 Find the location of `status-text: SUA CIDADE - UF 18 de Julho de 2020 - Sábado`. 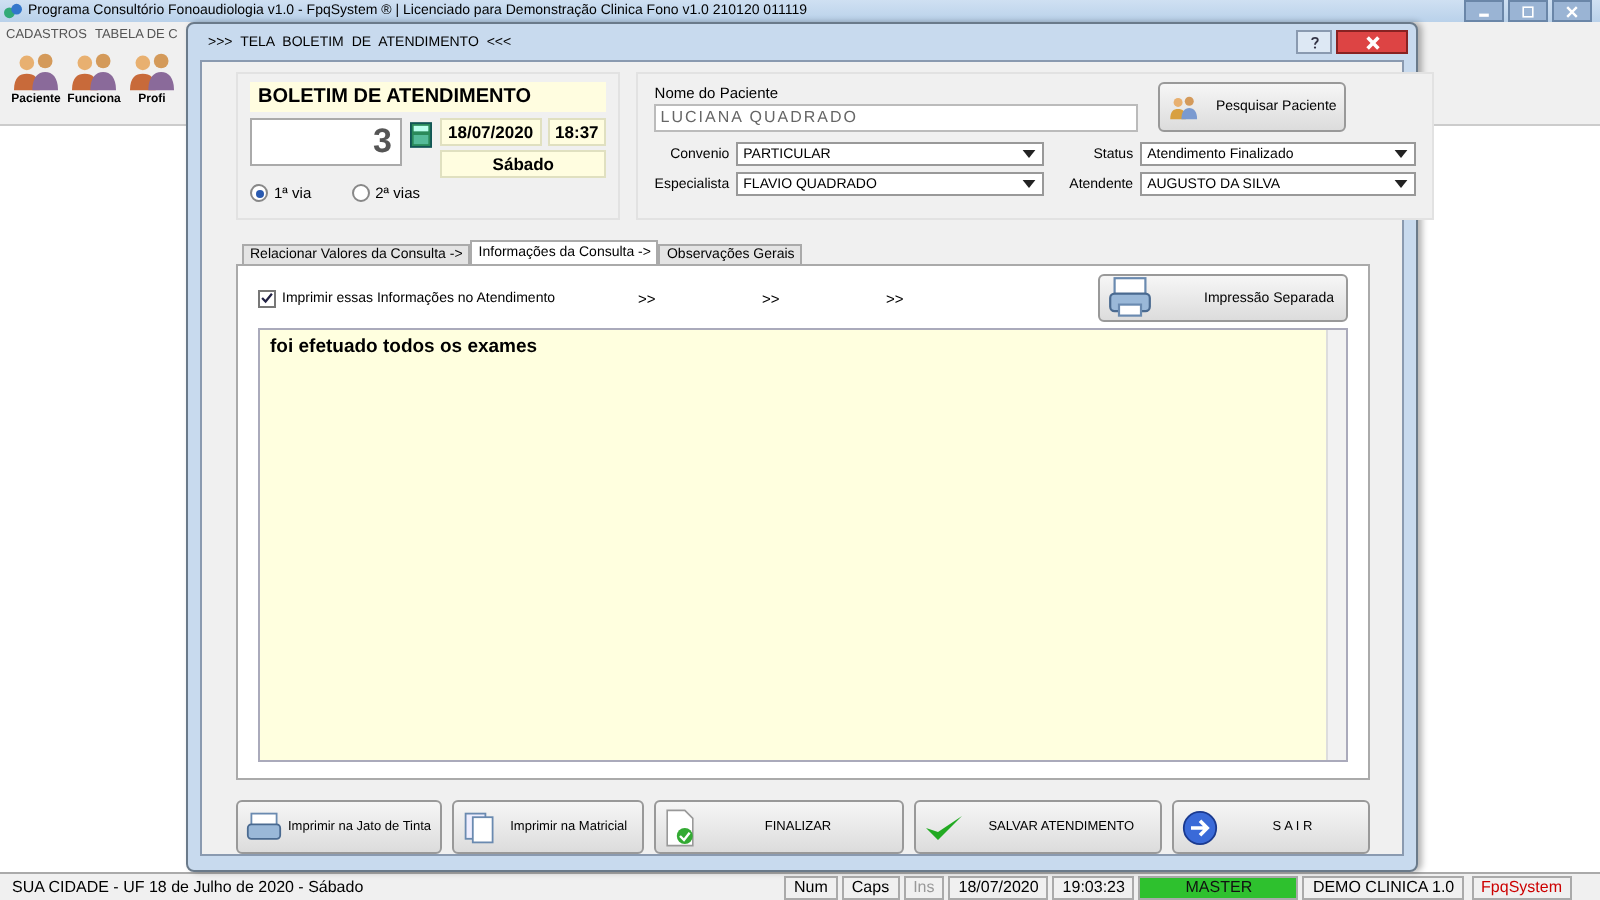

status-text: SUA CIDADE - UF 18 de Julho de 2020 - Sábado is located at coordinates (188, 887).